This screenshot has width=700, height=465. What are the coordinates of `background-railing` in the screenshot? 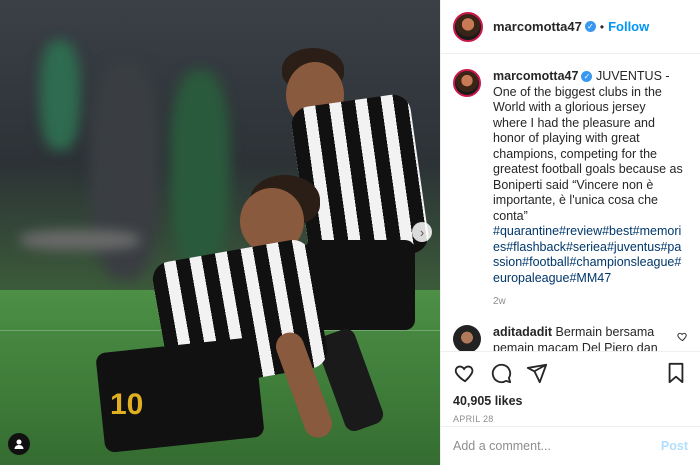 It's located at (80, 240).